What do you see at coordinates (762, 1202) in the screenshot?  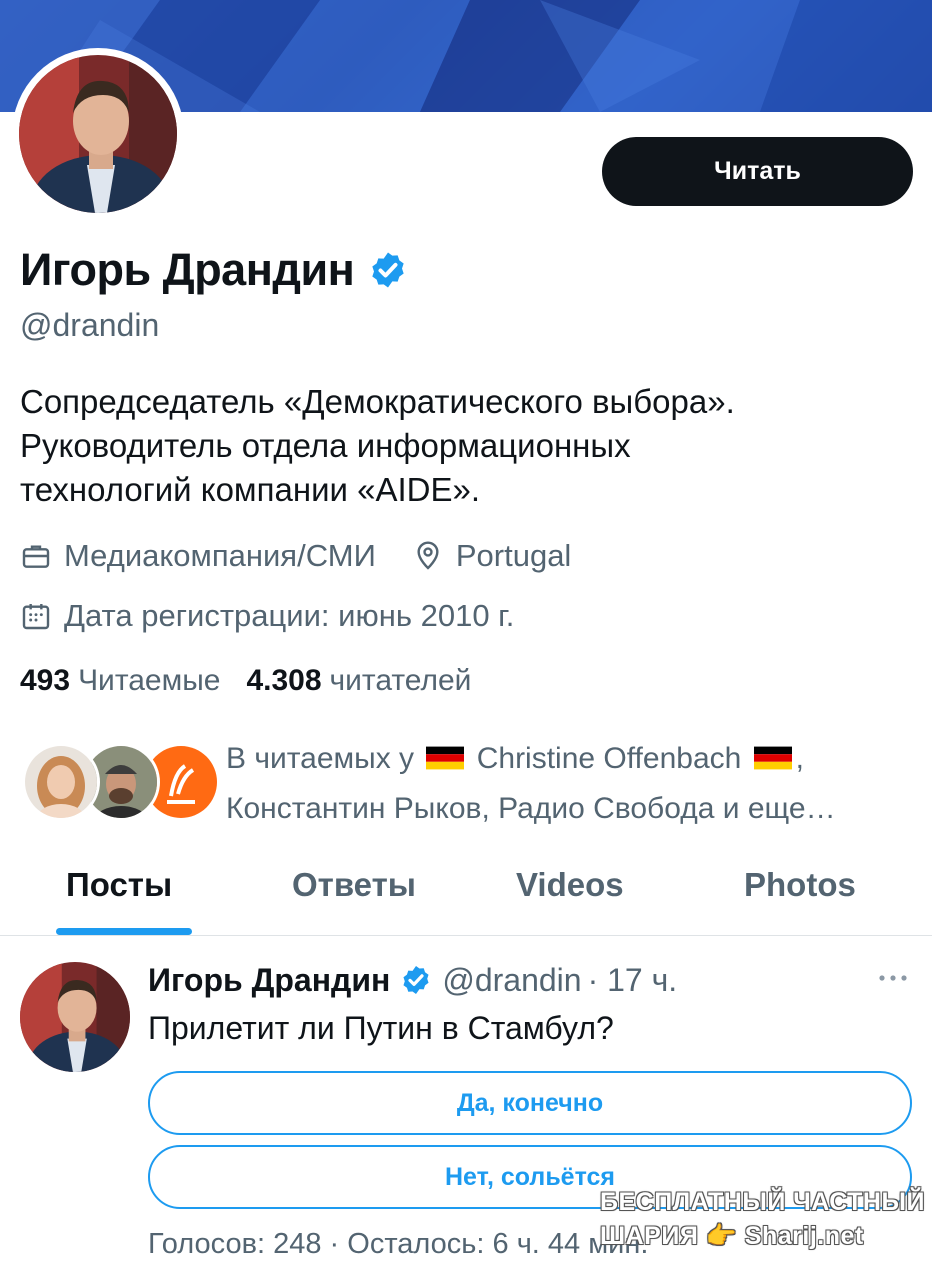 I see `watermark-line: БЕСПЛАТНЫЙ ЧАСТНЫЙ` at bounding box center [762, 1202].